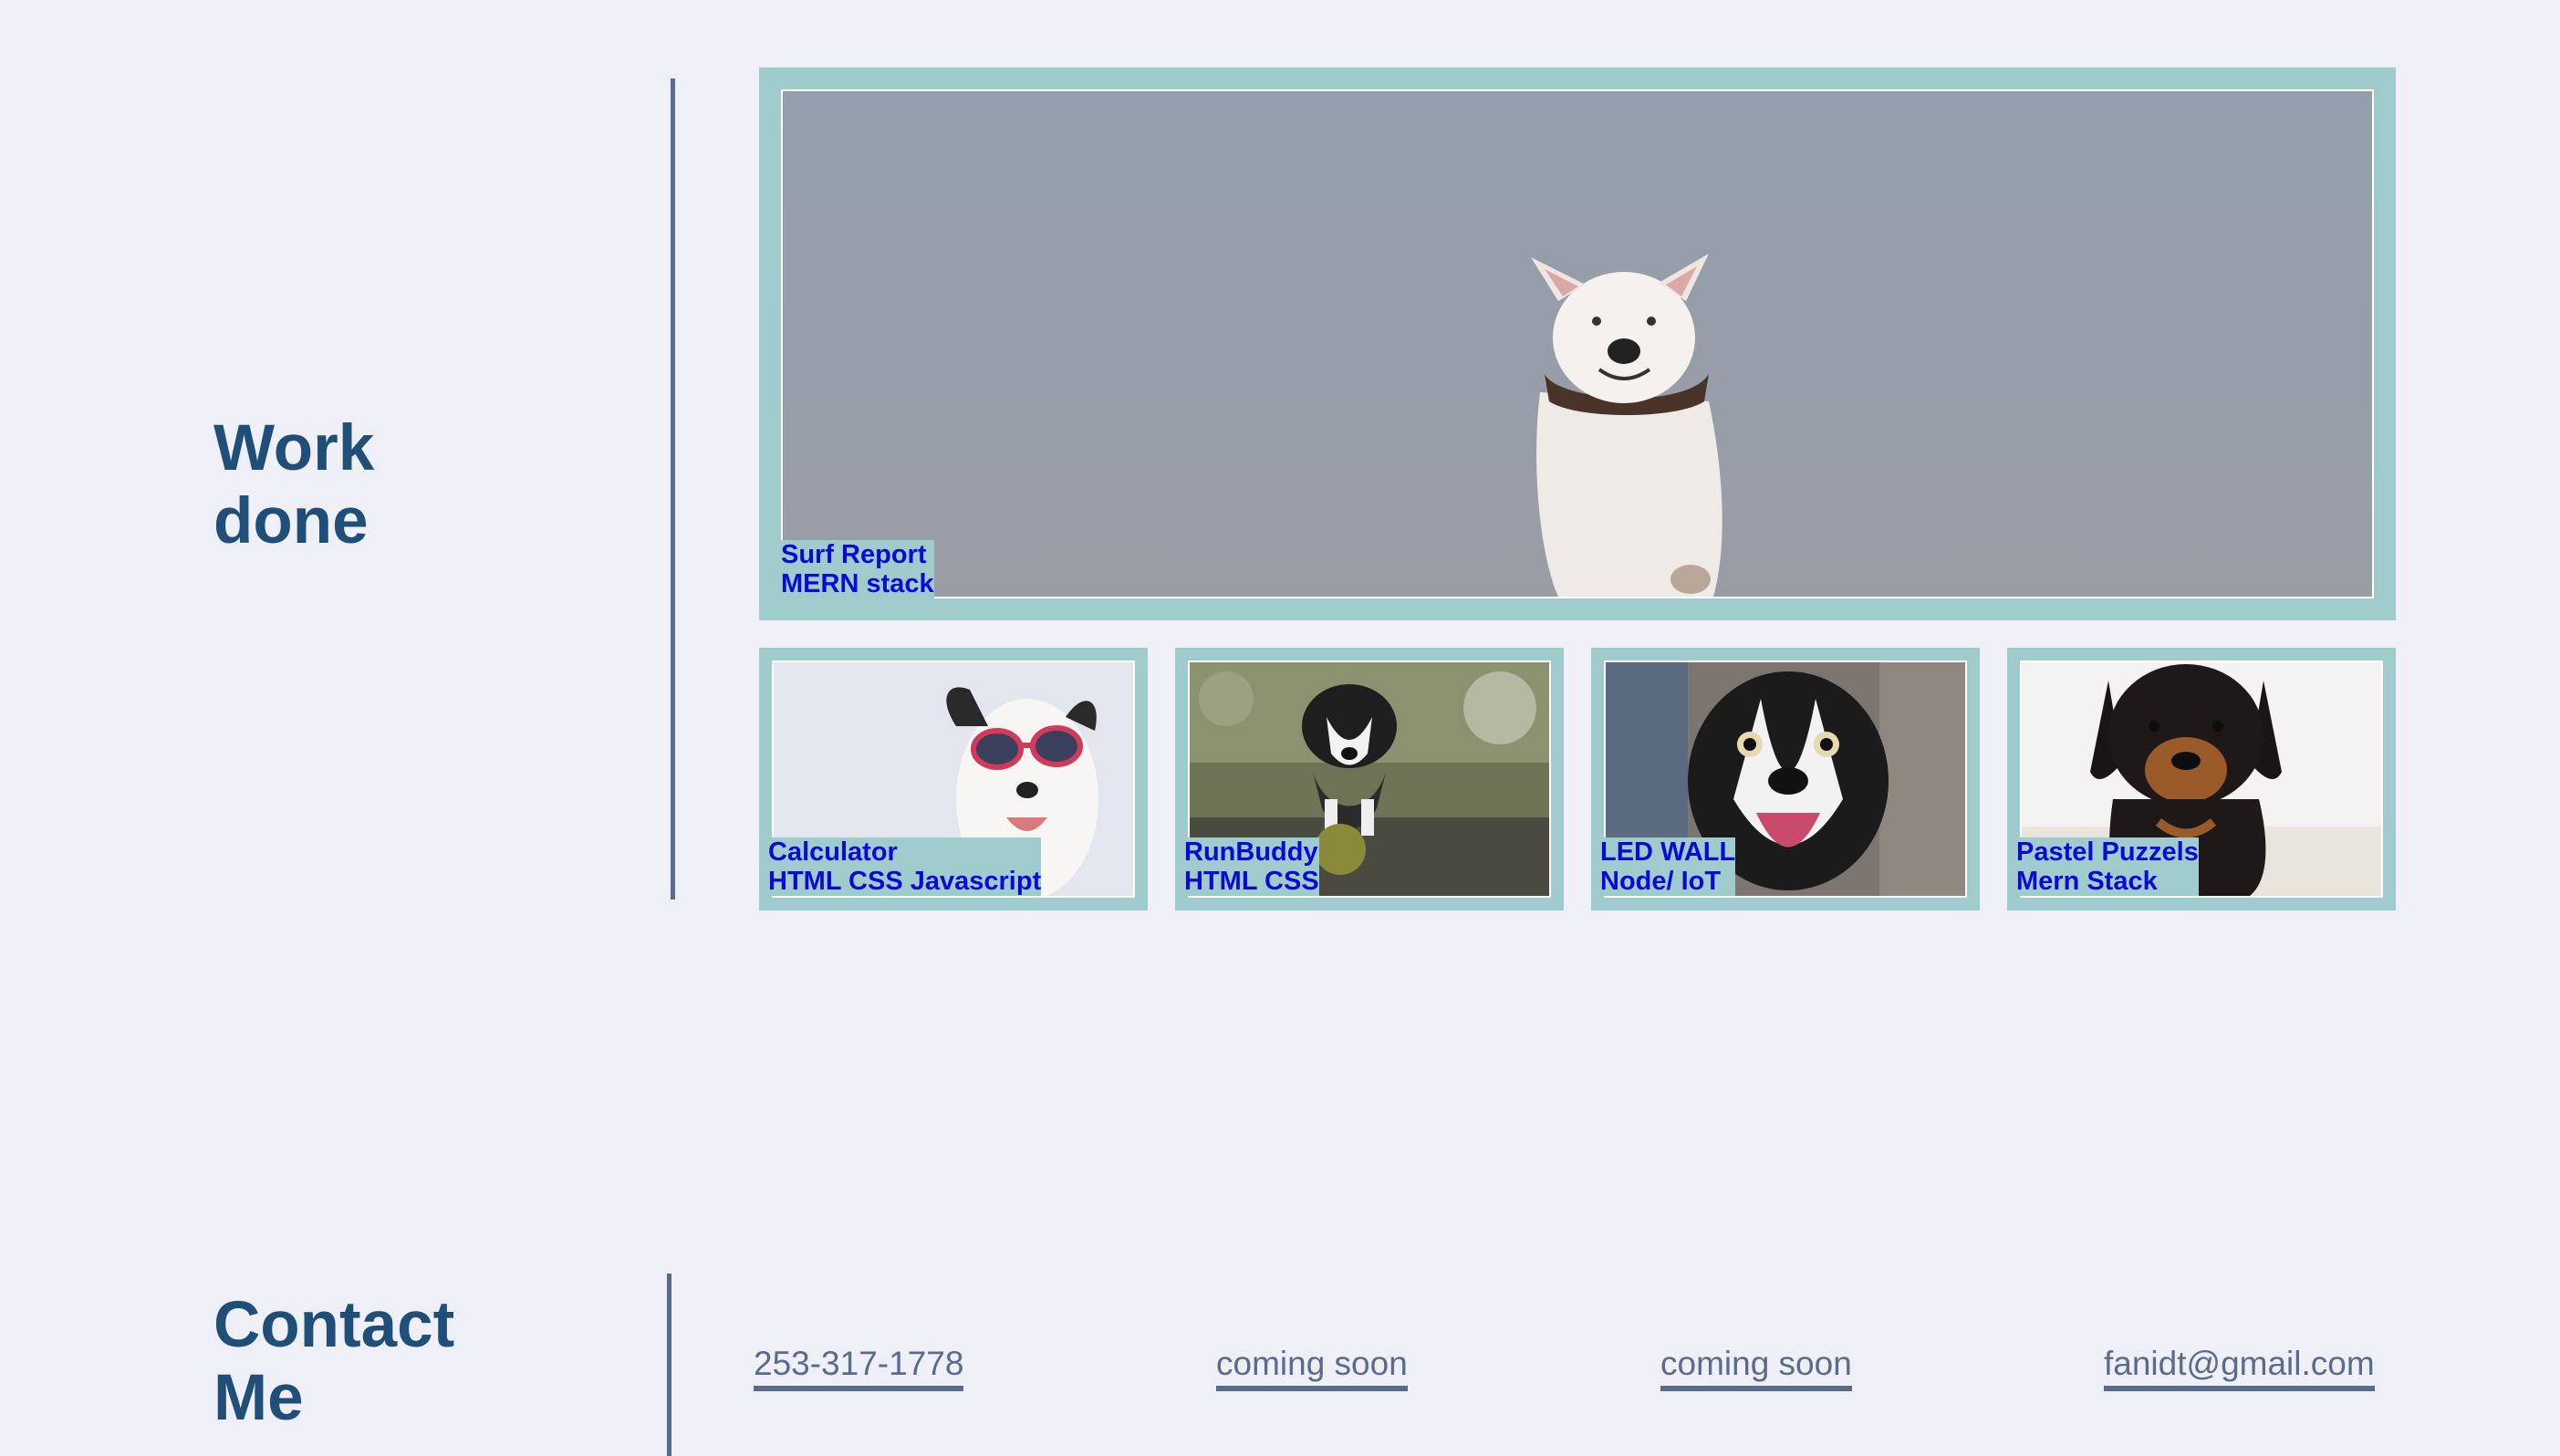 The height and width of the screenshot is (1456, 2560). I want to click on project-card-calculator: Calculator HTML CSS Javascript, so click(954, 779).